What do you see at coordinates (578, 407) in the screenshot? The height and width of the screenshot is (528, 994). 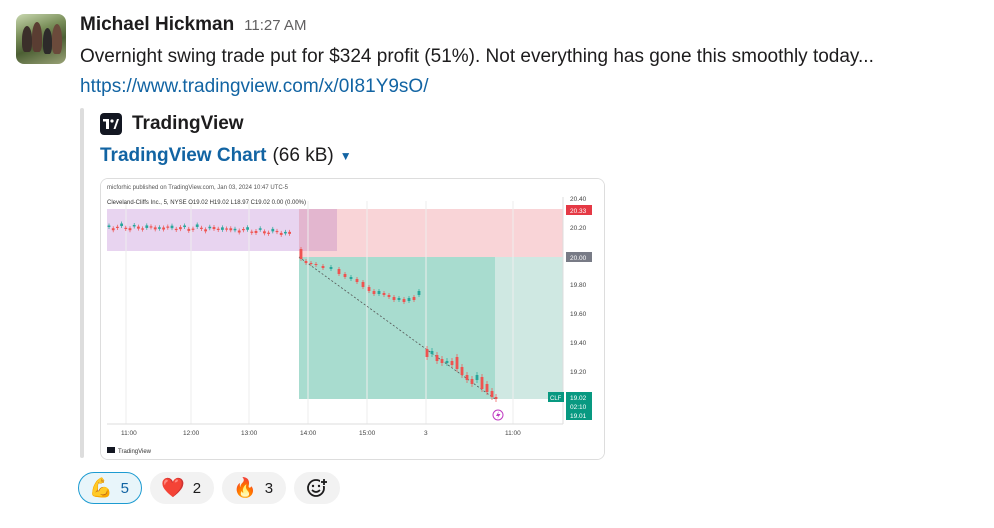 I see `countdown-text: 02:10` at bounding box center [578, 407].